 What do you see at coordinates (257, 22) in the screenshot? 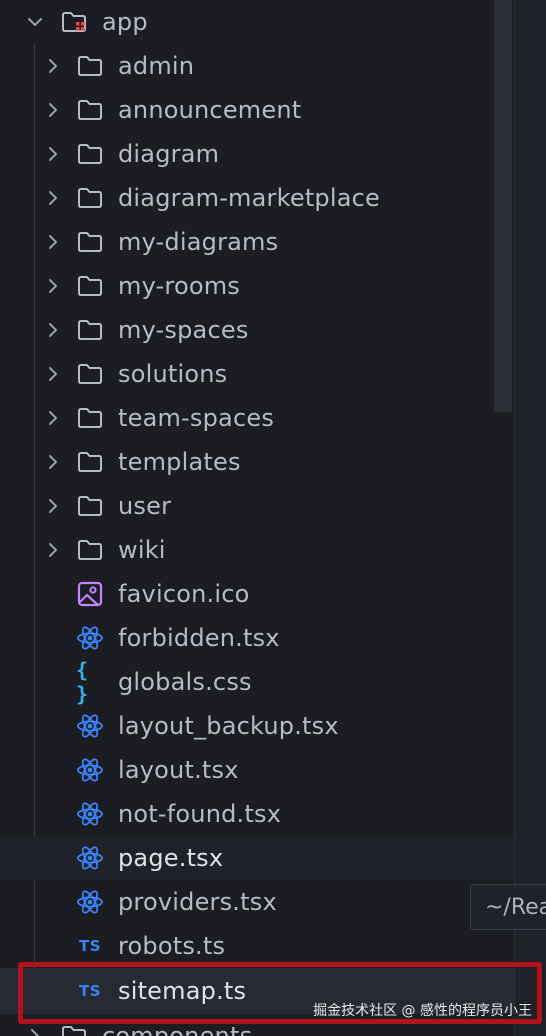
I see `tree-item-app: app` at bounding box center [257, 22].